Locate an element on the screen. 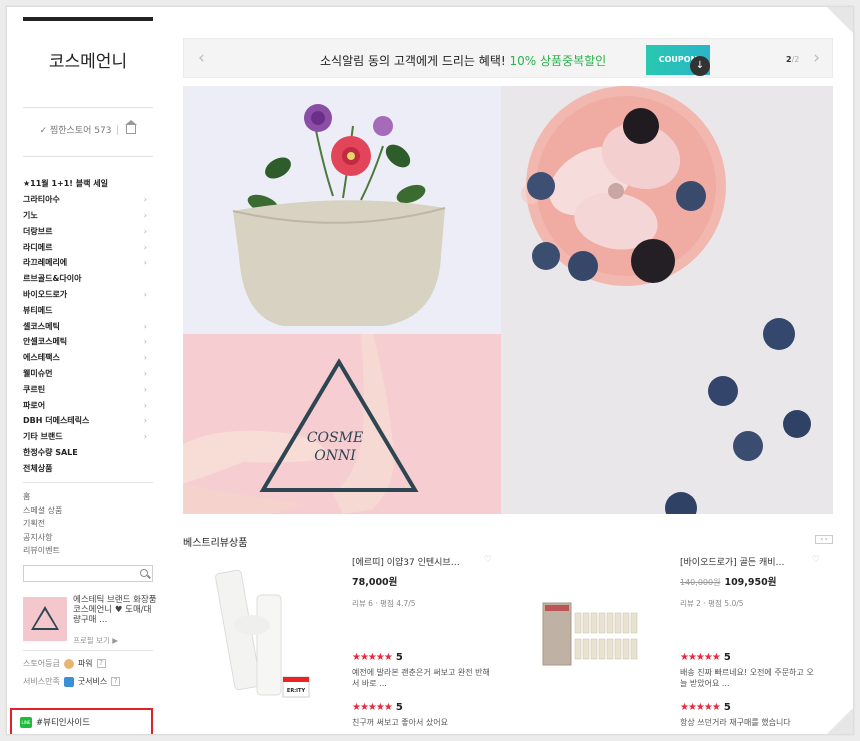  divider is located at coordinates (88, 156).